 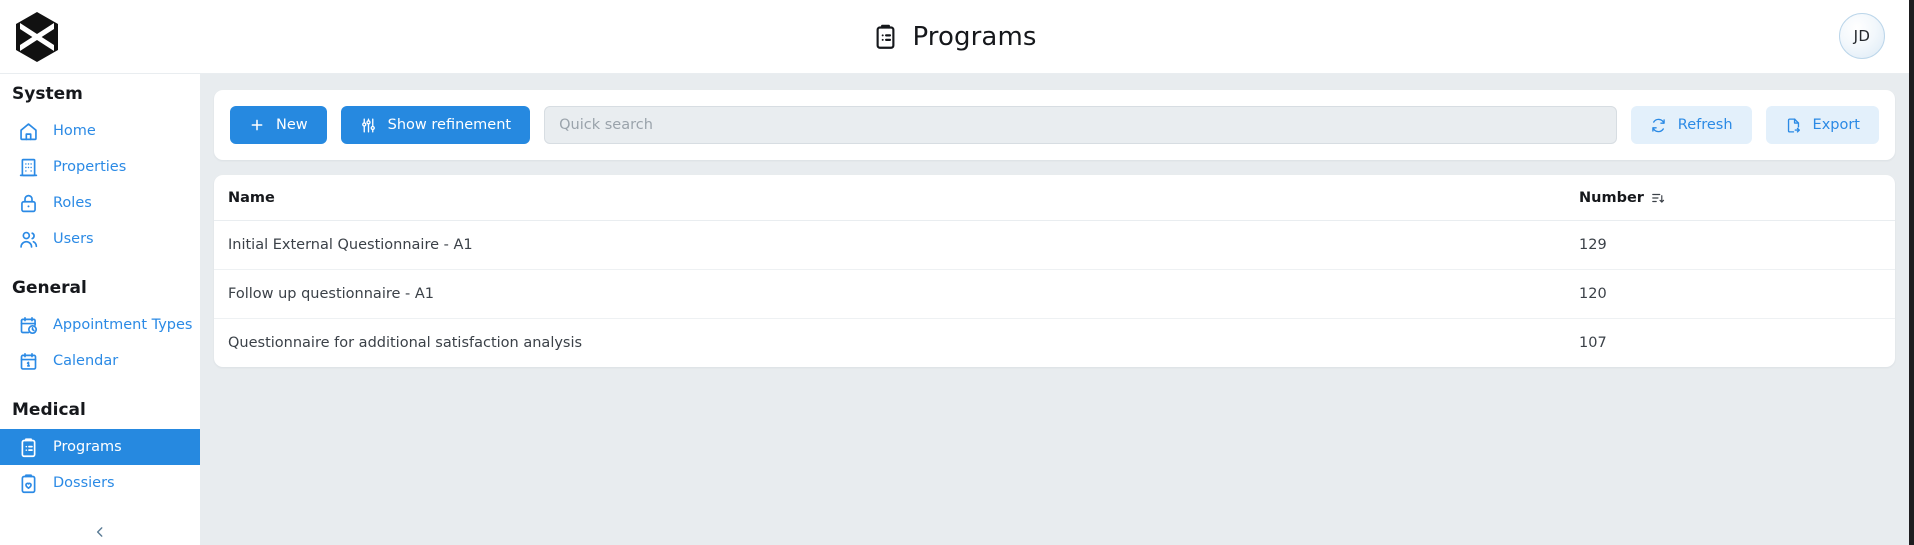 I want to click on column-header-number-label: Number, so click(x=1611, y=198).